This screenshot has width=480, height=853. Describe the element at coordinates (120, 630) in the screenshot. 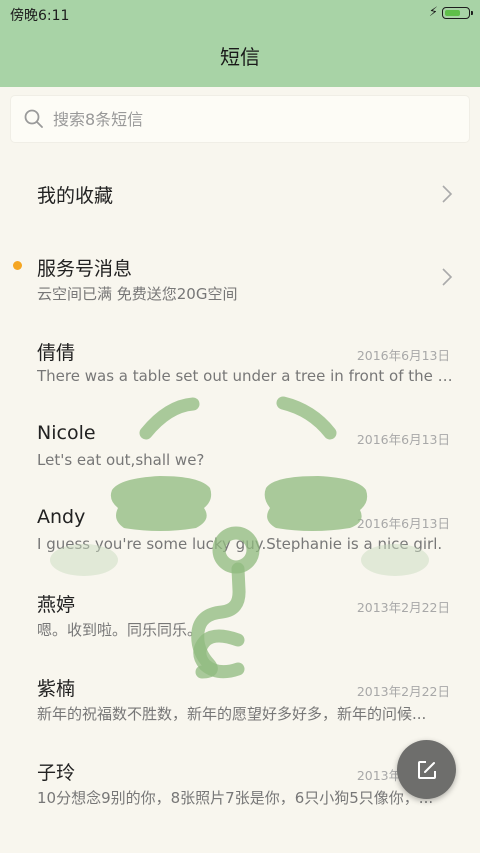

I see `message-preview: 嗯。收到啦。同乐同乐。` at that location.